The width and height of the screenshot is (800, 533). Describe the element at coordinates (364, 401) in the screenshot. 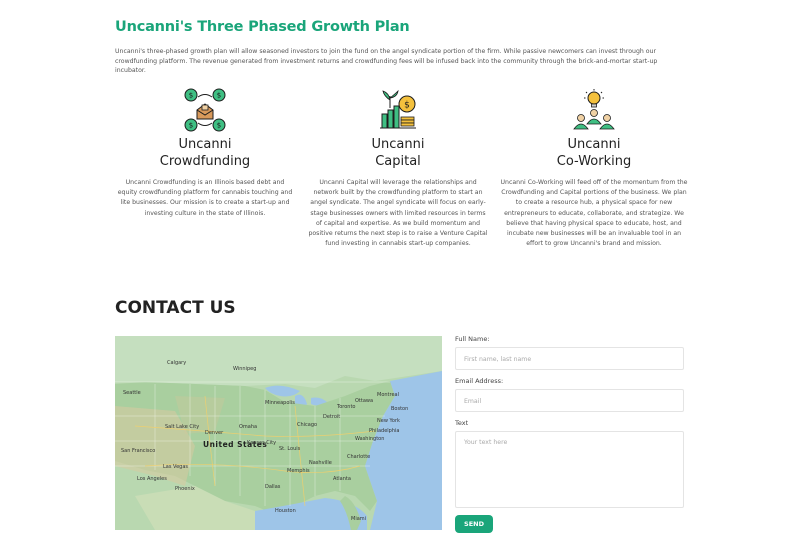

I see `map-city-label: Ottawa` at that location.